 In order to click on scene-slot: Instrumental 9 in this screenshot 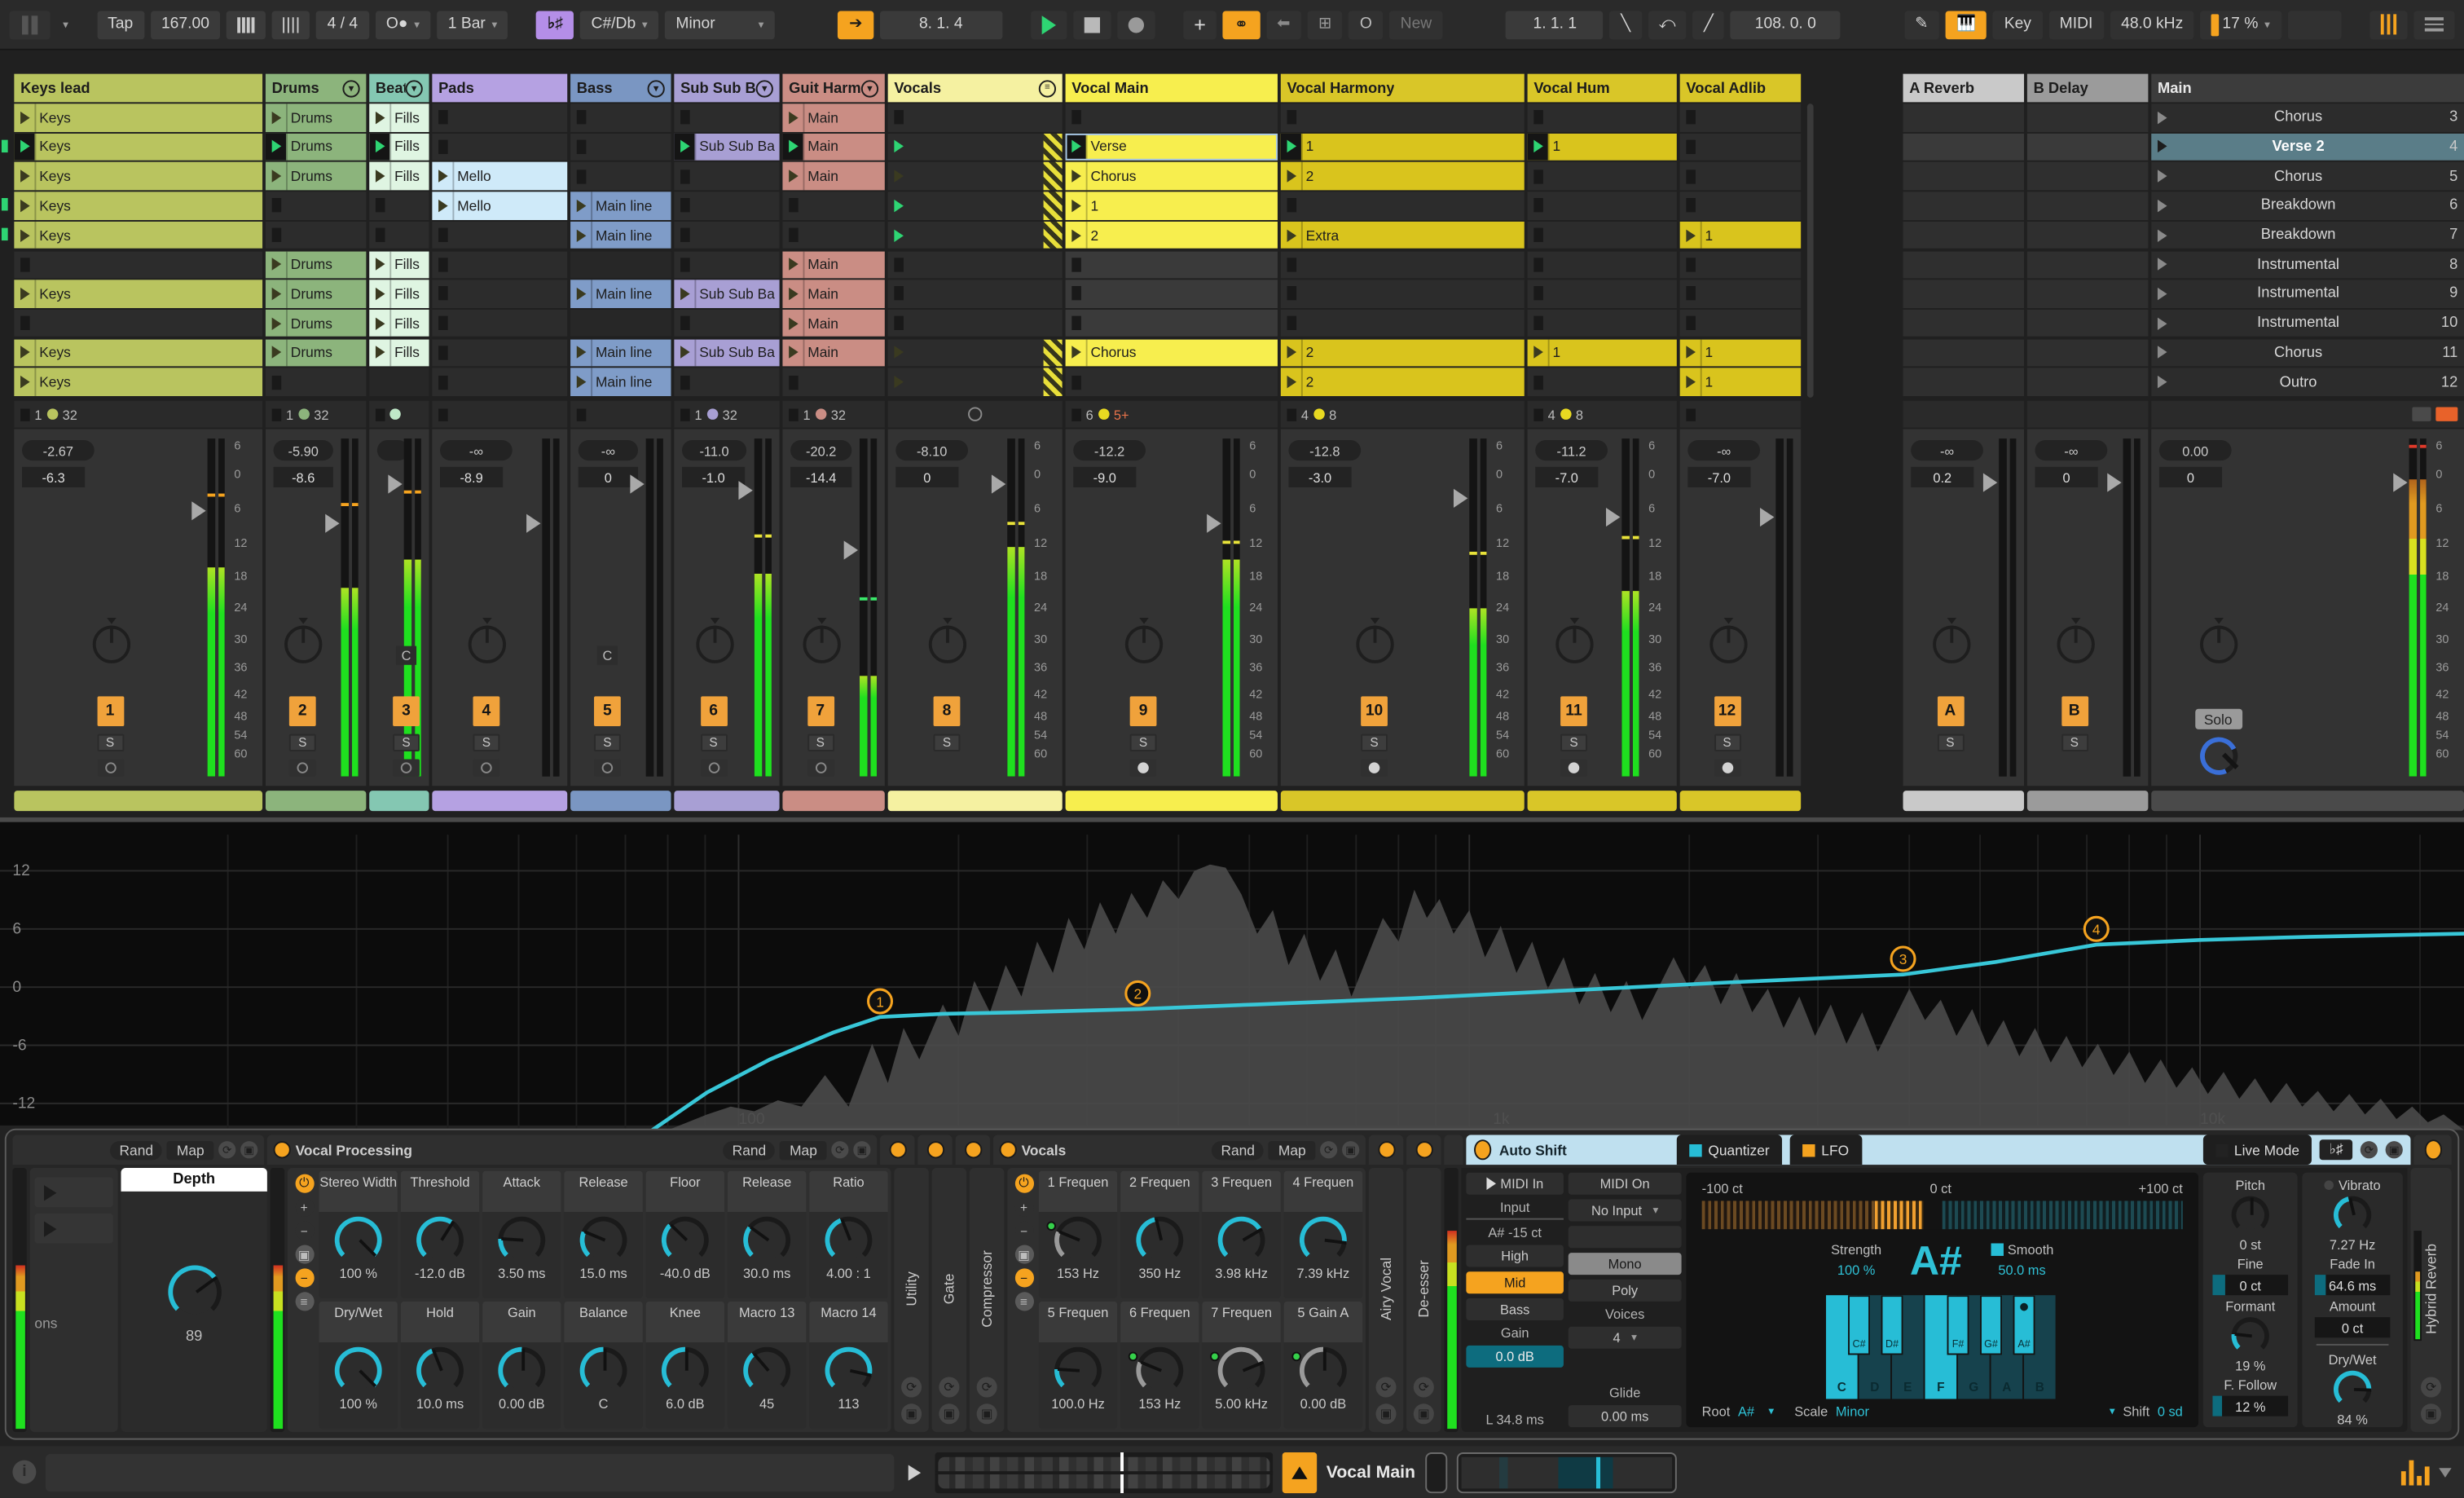, I will do `click(2307, 294)`.